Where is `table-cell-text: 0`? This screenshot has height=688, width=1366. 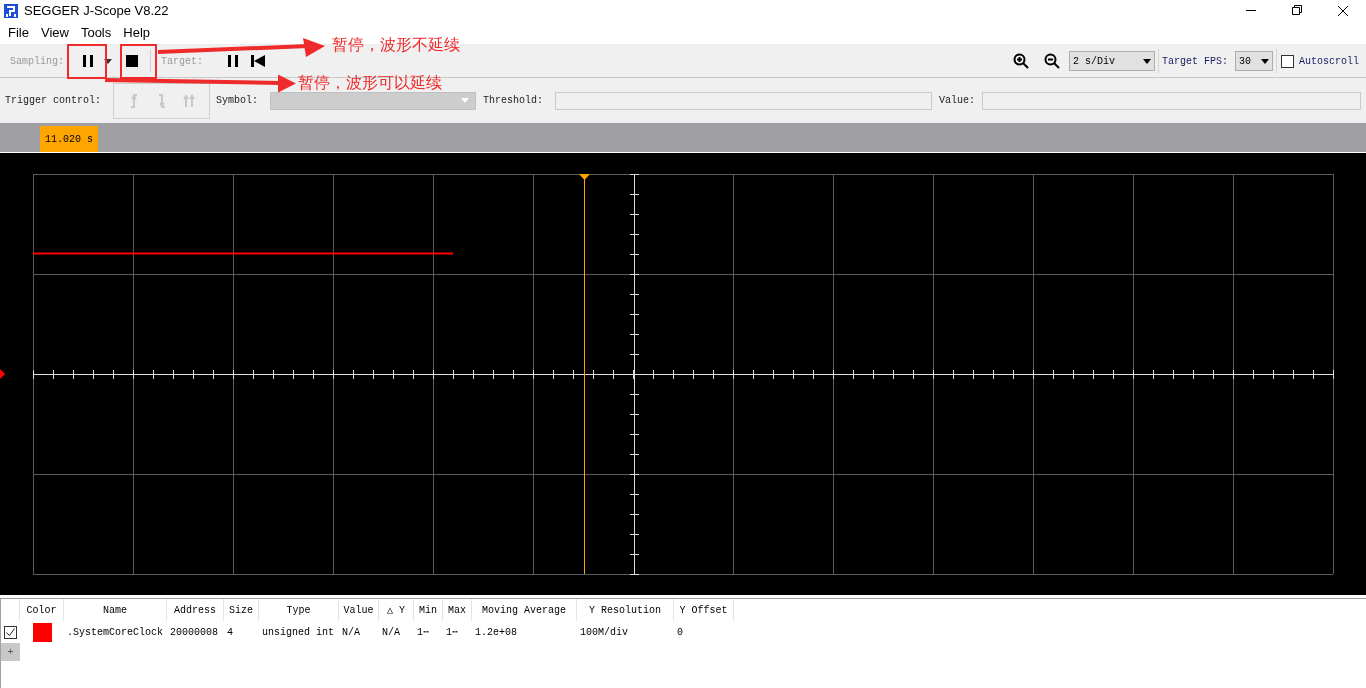 table-cell-text: 0 is located at coordinates (680, 632).